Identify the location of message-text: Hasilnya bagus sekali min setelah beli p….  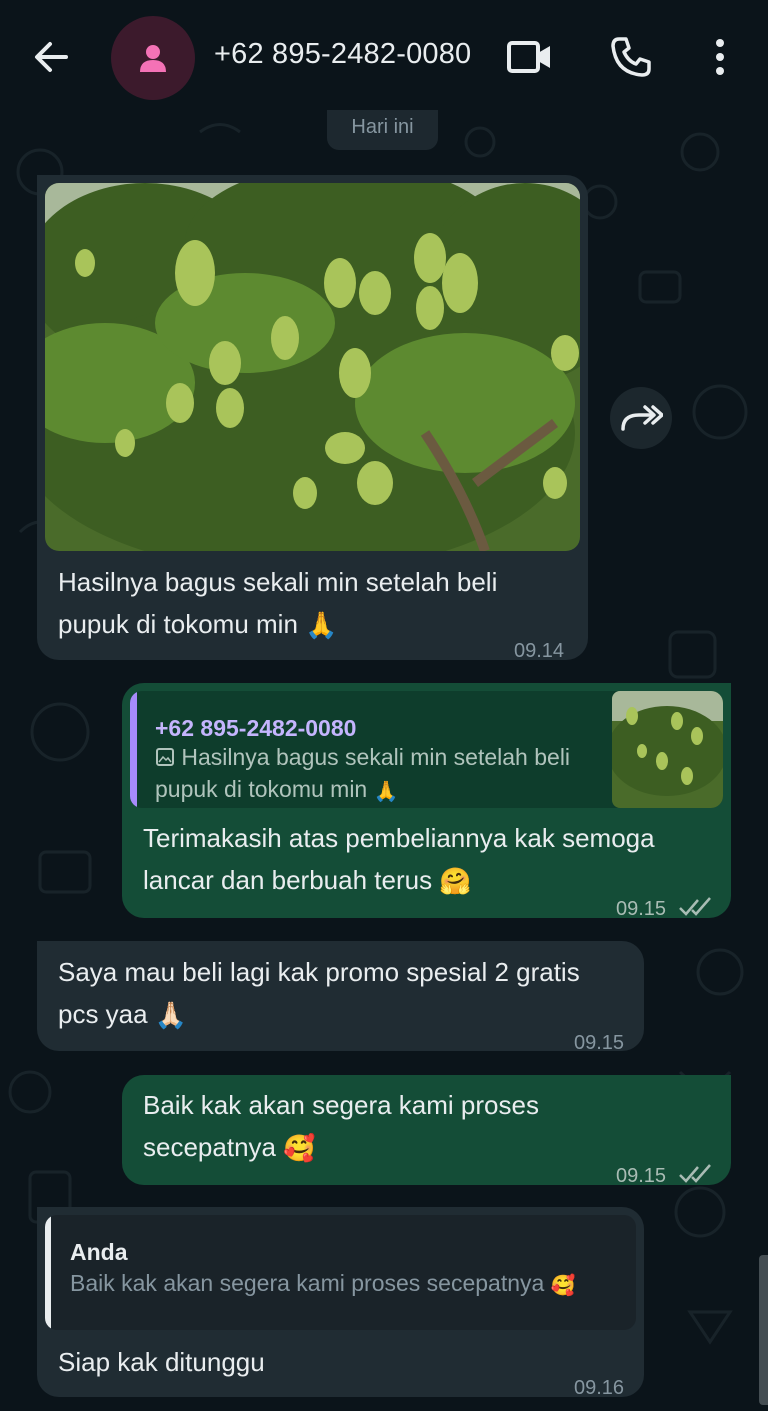
(278, 603).